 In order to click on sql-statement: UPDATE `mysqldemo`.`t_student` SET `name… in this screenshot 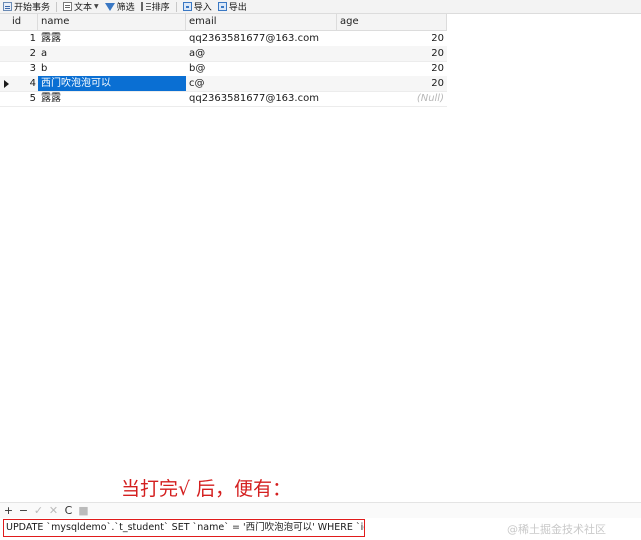, I will do `click(184, 528)`.